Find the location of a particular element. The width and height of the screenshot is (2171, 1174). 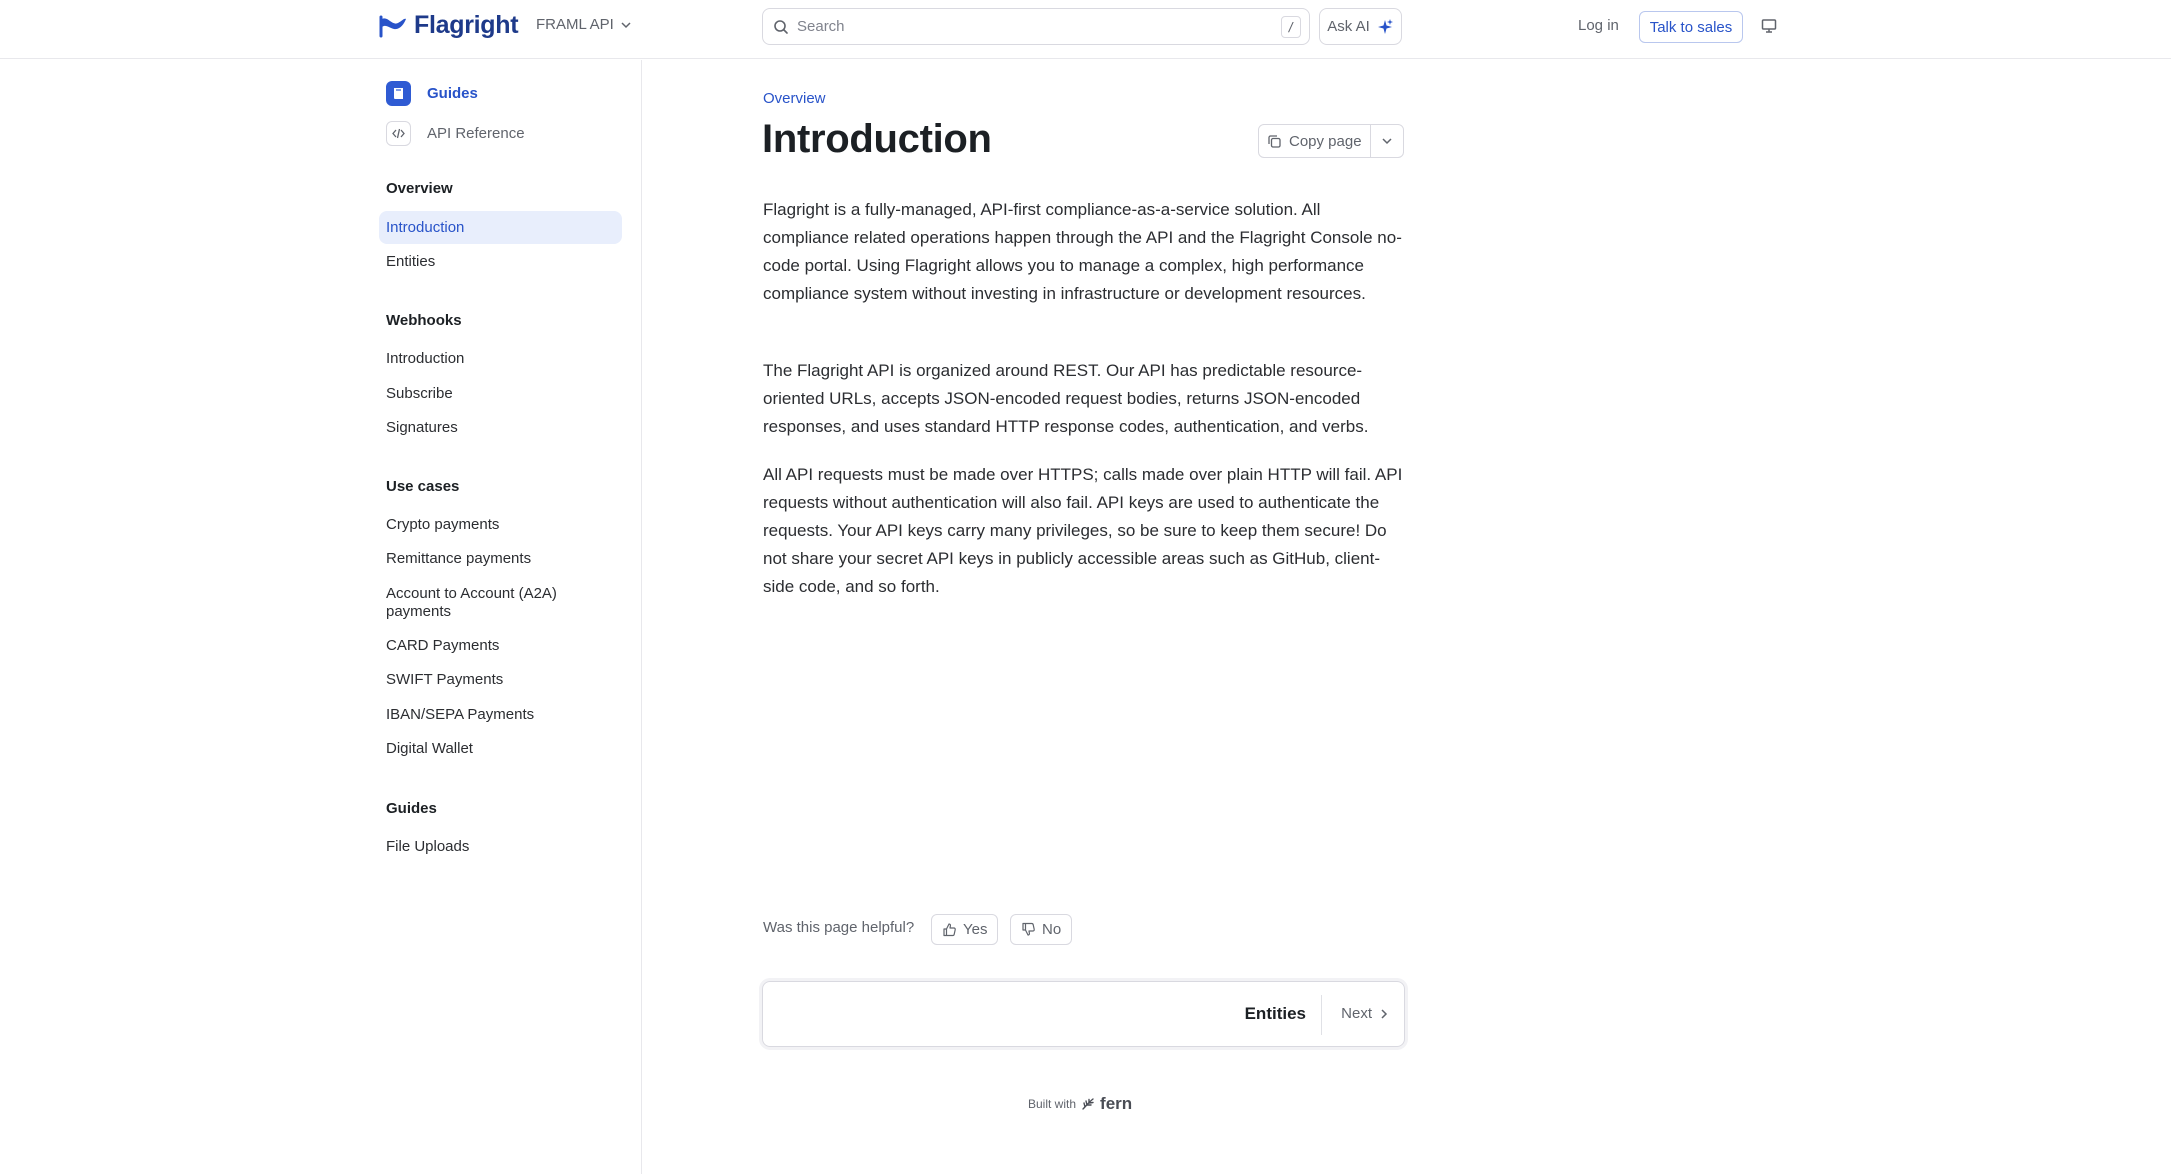

copy-page-button: Copy page is located at coordinates (1315, 141).